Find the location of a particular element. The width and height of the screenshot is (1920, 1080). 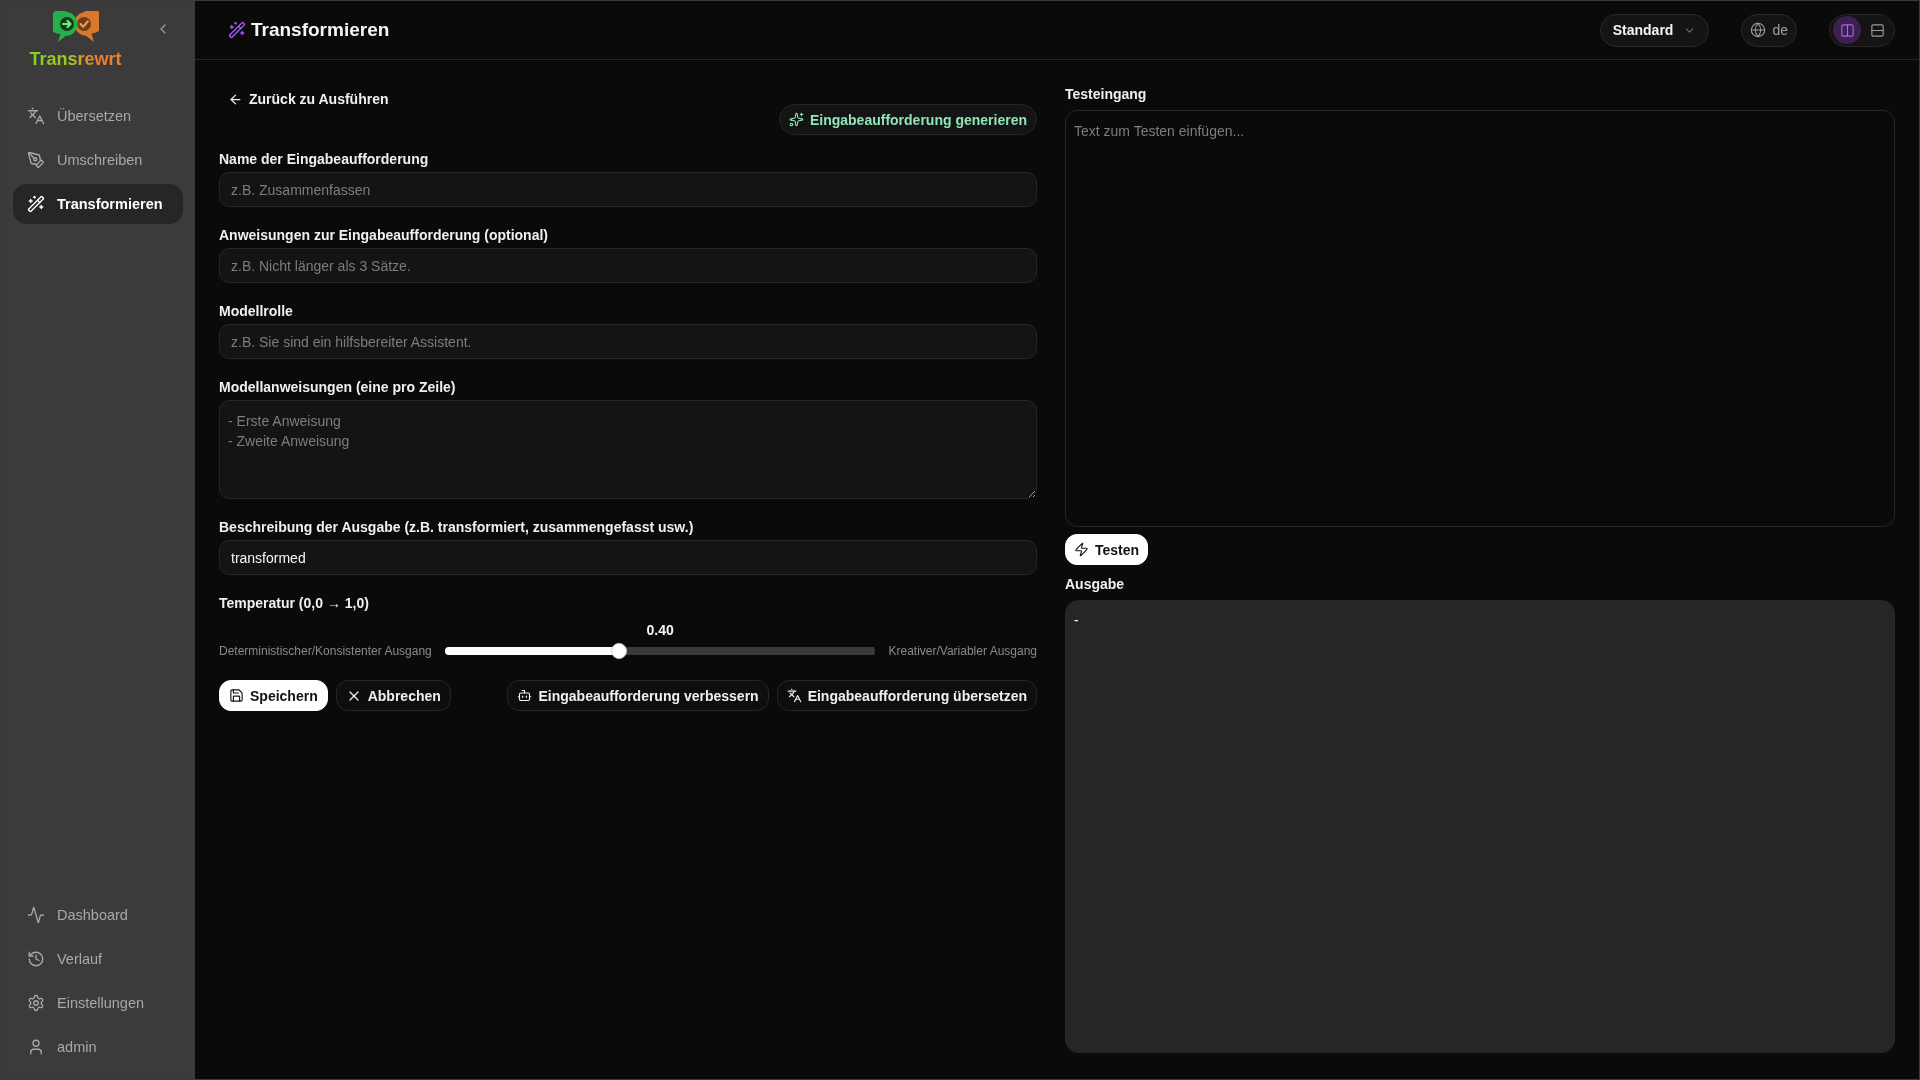

field-label: Modellanweisungen (eine pro Zeile) is located at coordinates (338, 387).